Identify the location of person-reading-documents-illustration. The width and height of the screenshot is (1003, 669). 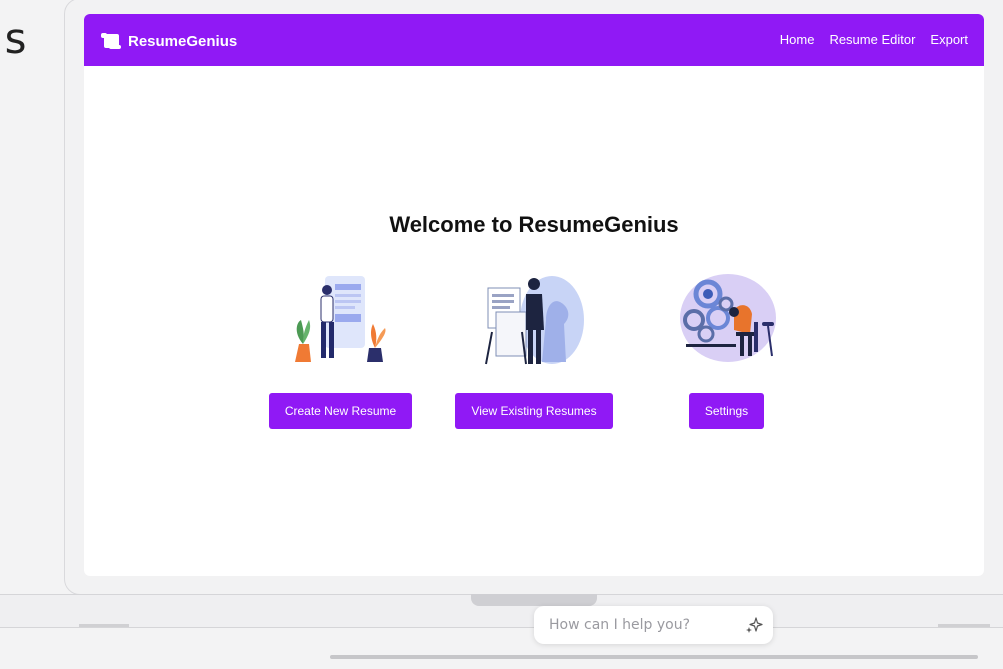
(533, 320).